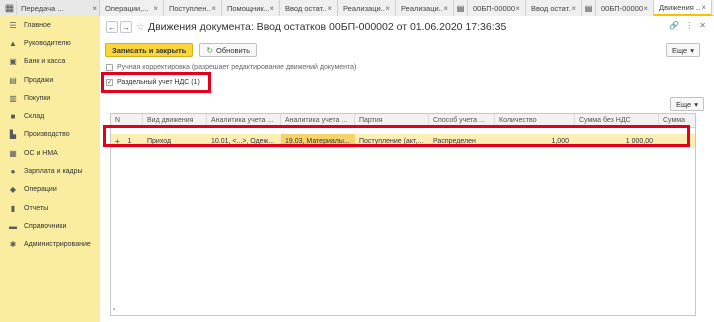 The width and height of the screenshot is (714, 322). I want to click on refresh-button: ↻ Обновить, so click(228, 50).